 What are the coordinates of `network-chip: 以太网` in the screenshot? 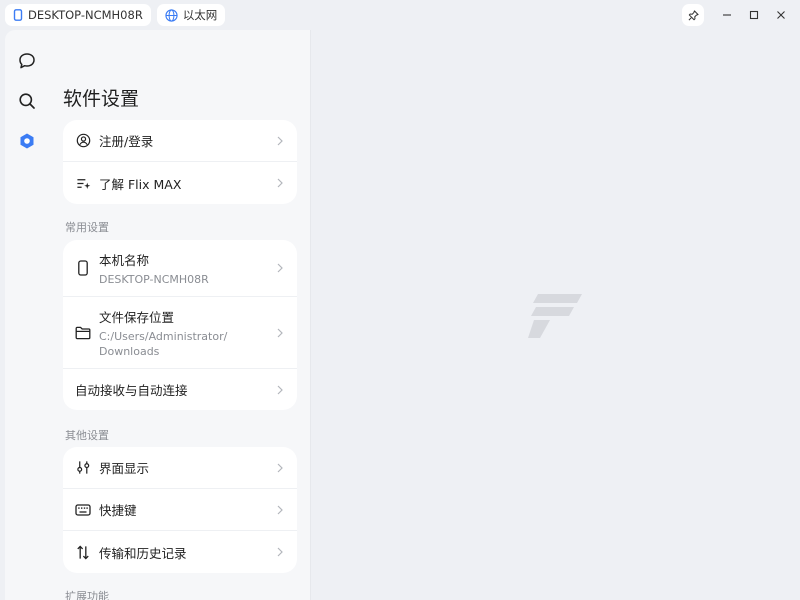 It's located at (191, 15).